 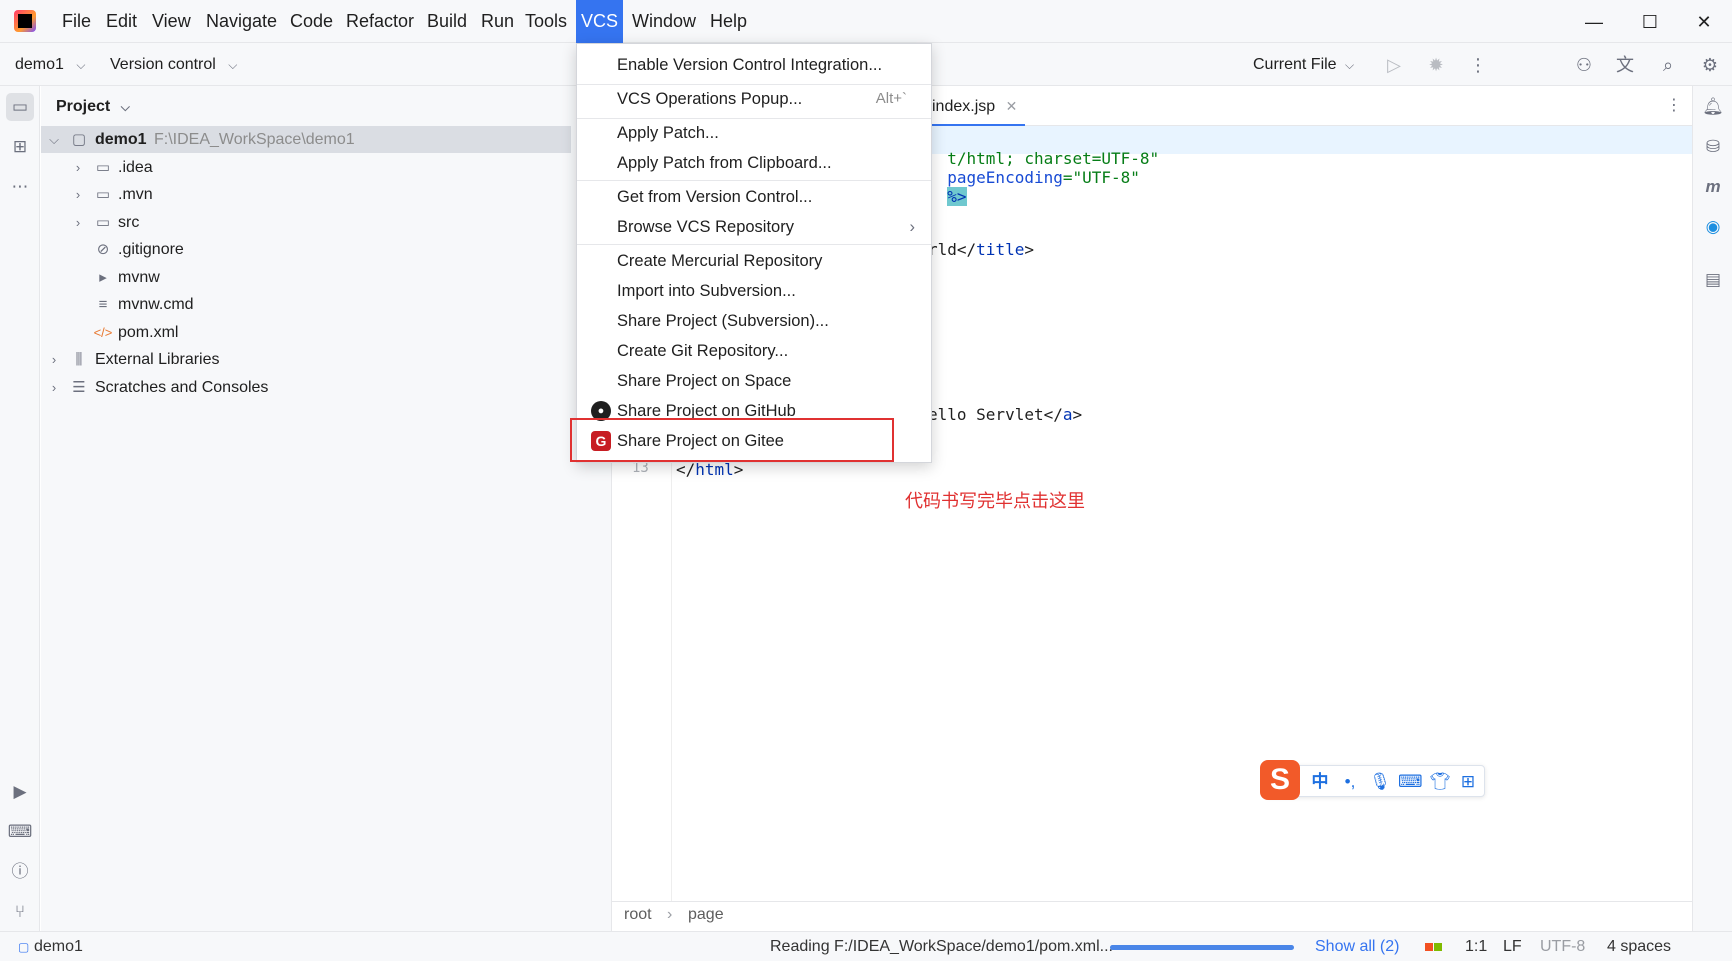 I want to click on code-with-me-icon: ⚇, so click(x=1584, y=65).